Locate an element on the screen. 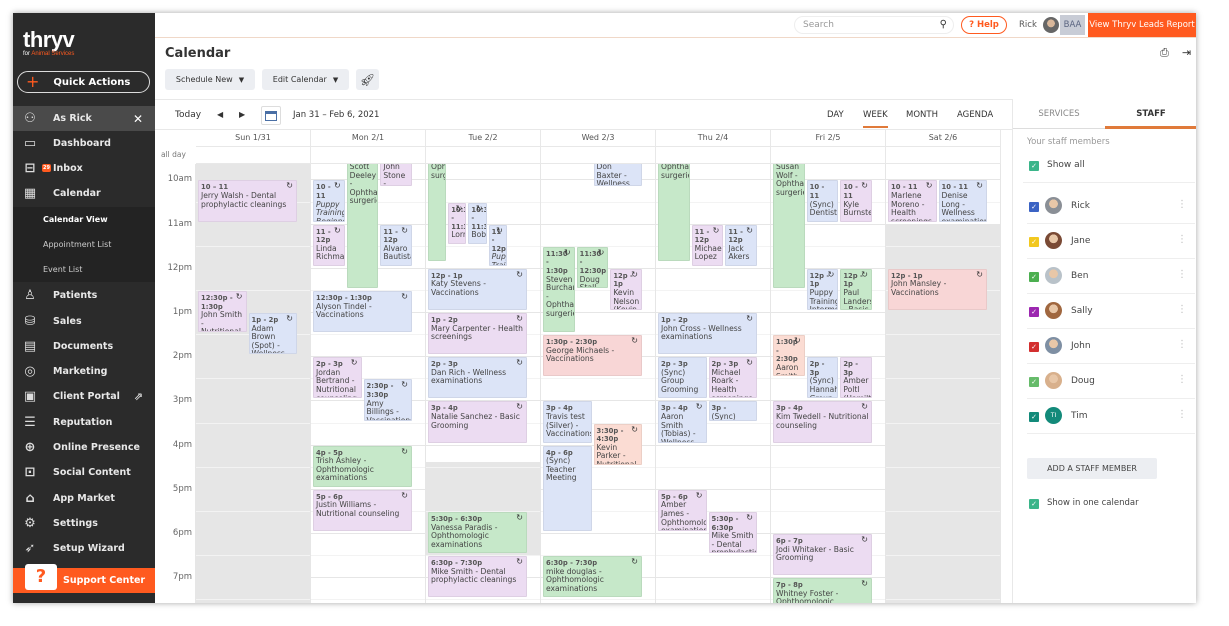  subnav-appointment-list: Appointment List is located at coordinates (84, 244).